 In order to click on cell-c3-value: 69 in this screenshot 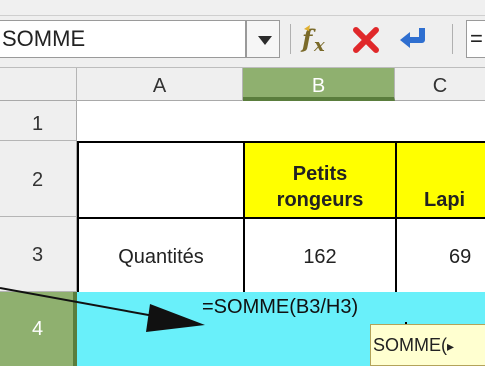, I will do `click(460, 257)`.